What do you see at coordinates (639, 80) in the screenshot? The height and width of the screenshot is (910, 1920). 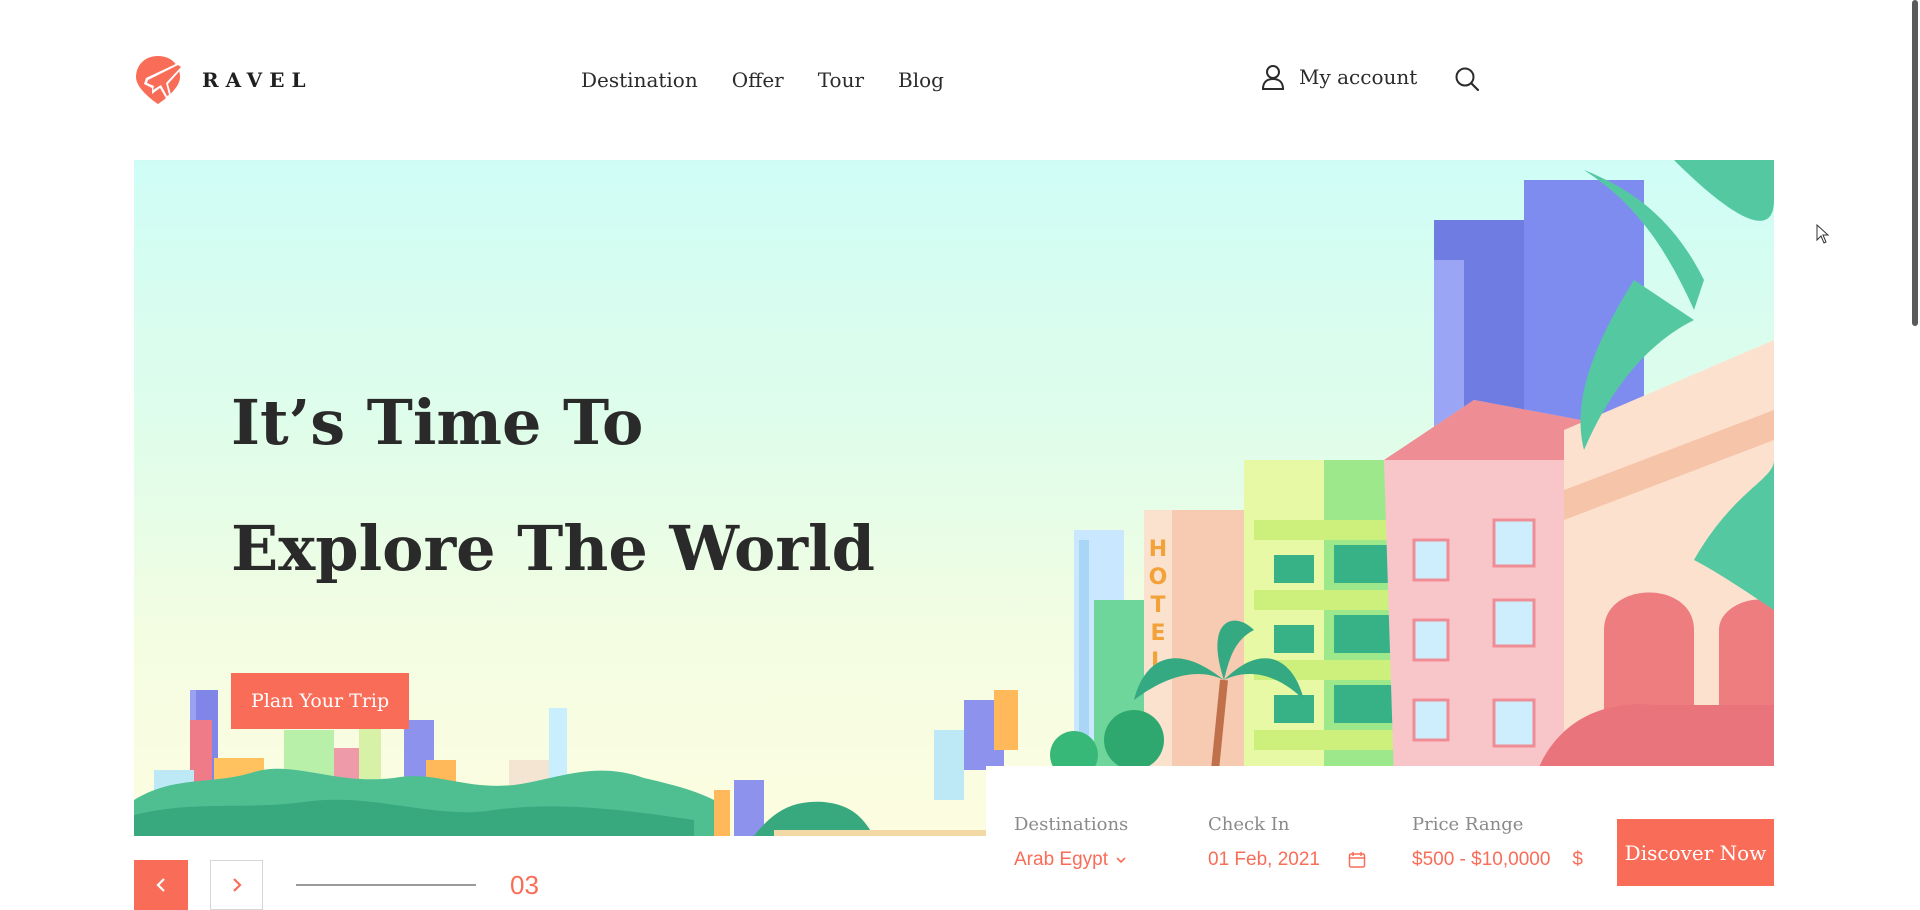 I see `nav-item-destination: Destination` at bounding box center [639, 80].